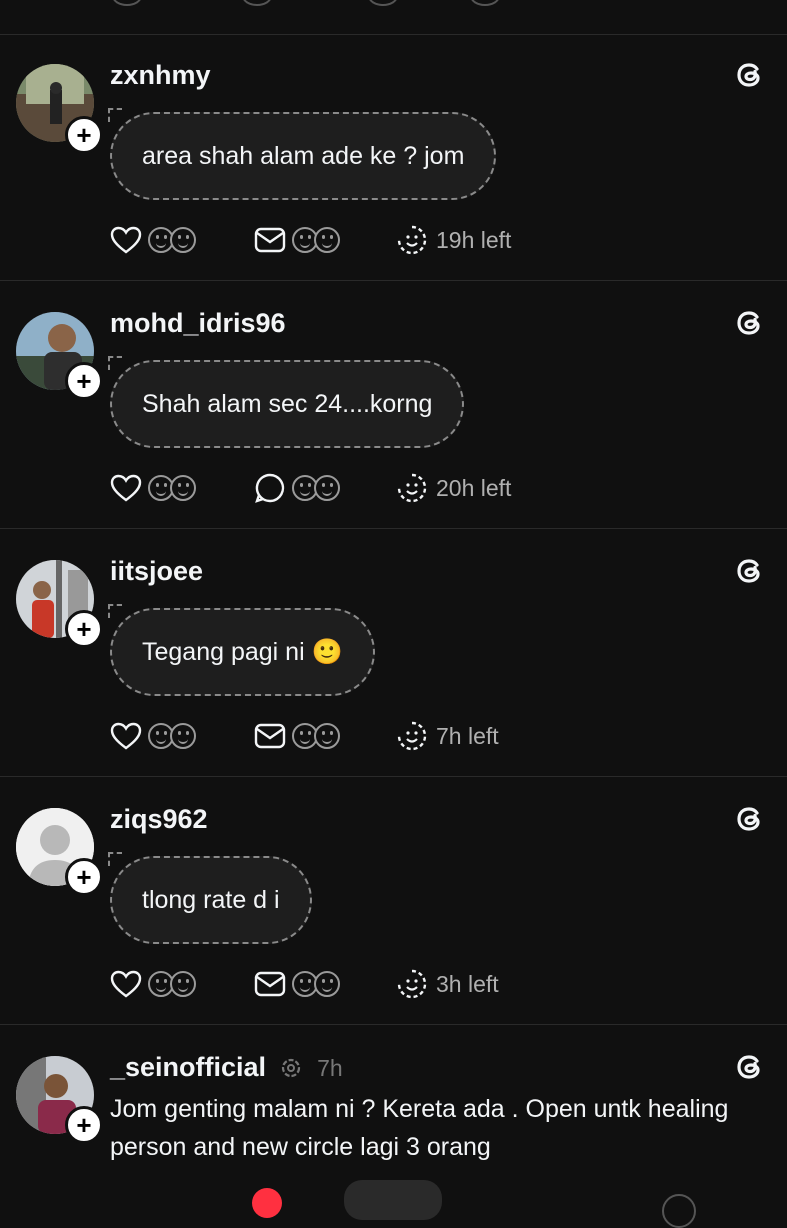 The width and height of the screenshot is (787, 1228). Describe the element at coordinates (485, 3) in the screenshot. I see `share-icon` at that location.